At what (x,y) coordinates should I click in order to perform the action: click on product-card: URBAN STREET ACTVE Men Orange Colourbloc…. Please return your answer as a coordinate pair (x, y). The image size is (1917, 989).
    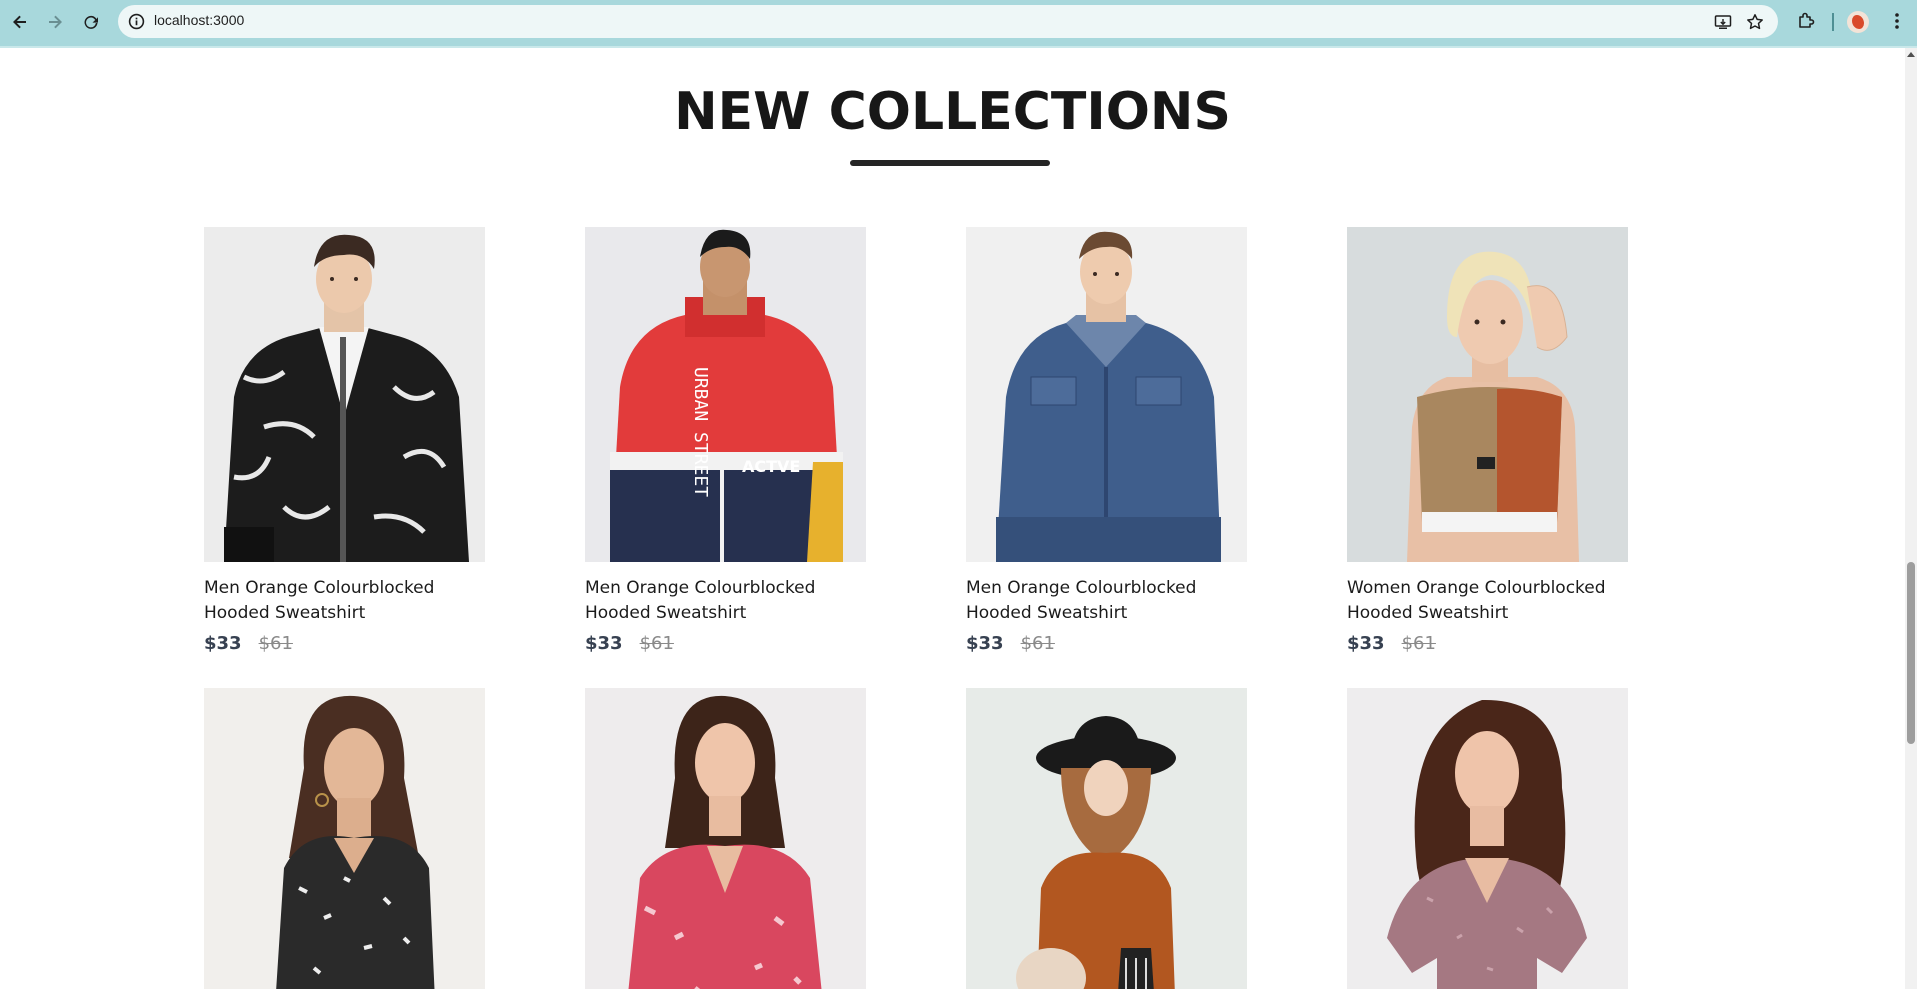
    Looking at the image, I should click on (730, 440).